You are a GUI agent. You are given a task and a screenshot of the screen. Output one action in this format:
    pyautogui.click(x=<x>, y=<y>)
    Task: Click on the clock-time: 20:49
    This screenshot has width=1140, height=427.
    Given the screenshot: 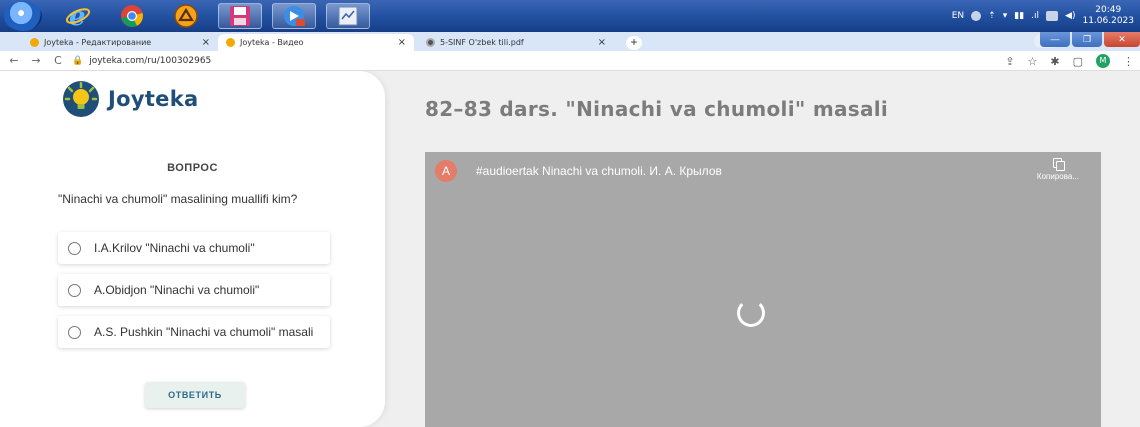 What is the action you would take?
    pyautogui.click(x=1108, y=10)
    